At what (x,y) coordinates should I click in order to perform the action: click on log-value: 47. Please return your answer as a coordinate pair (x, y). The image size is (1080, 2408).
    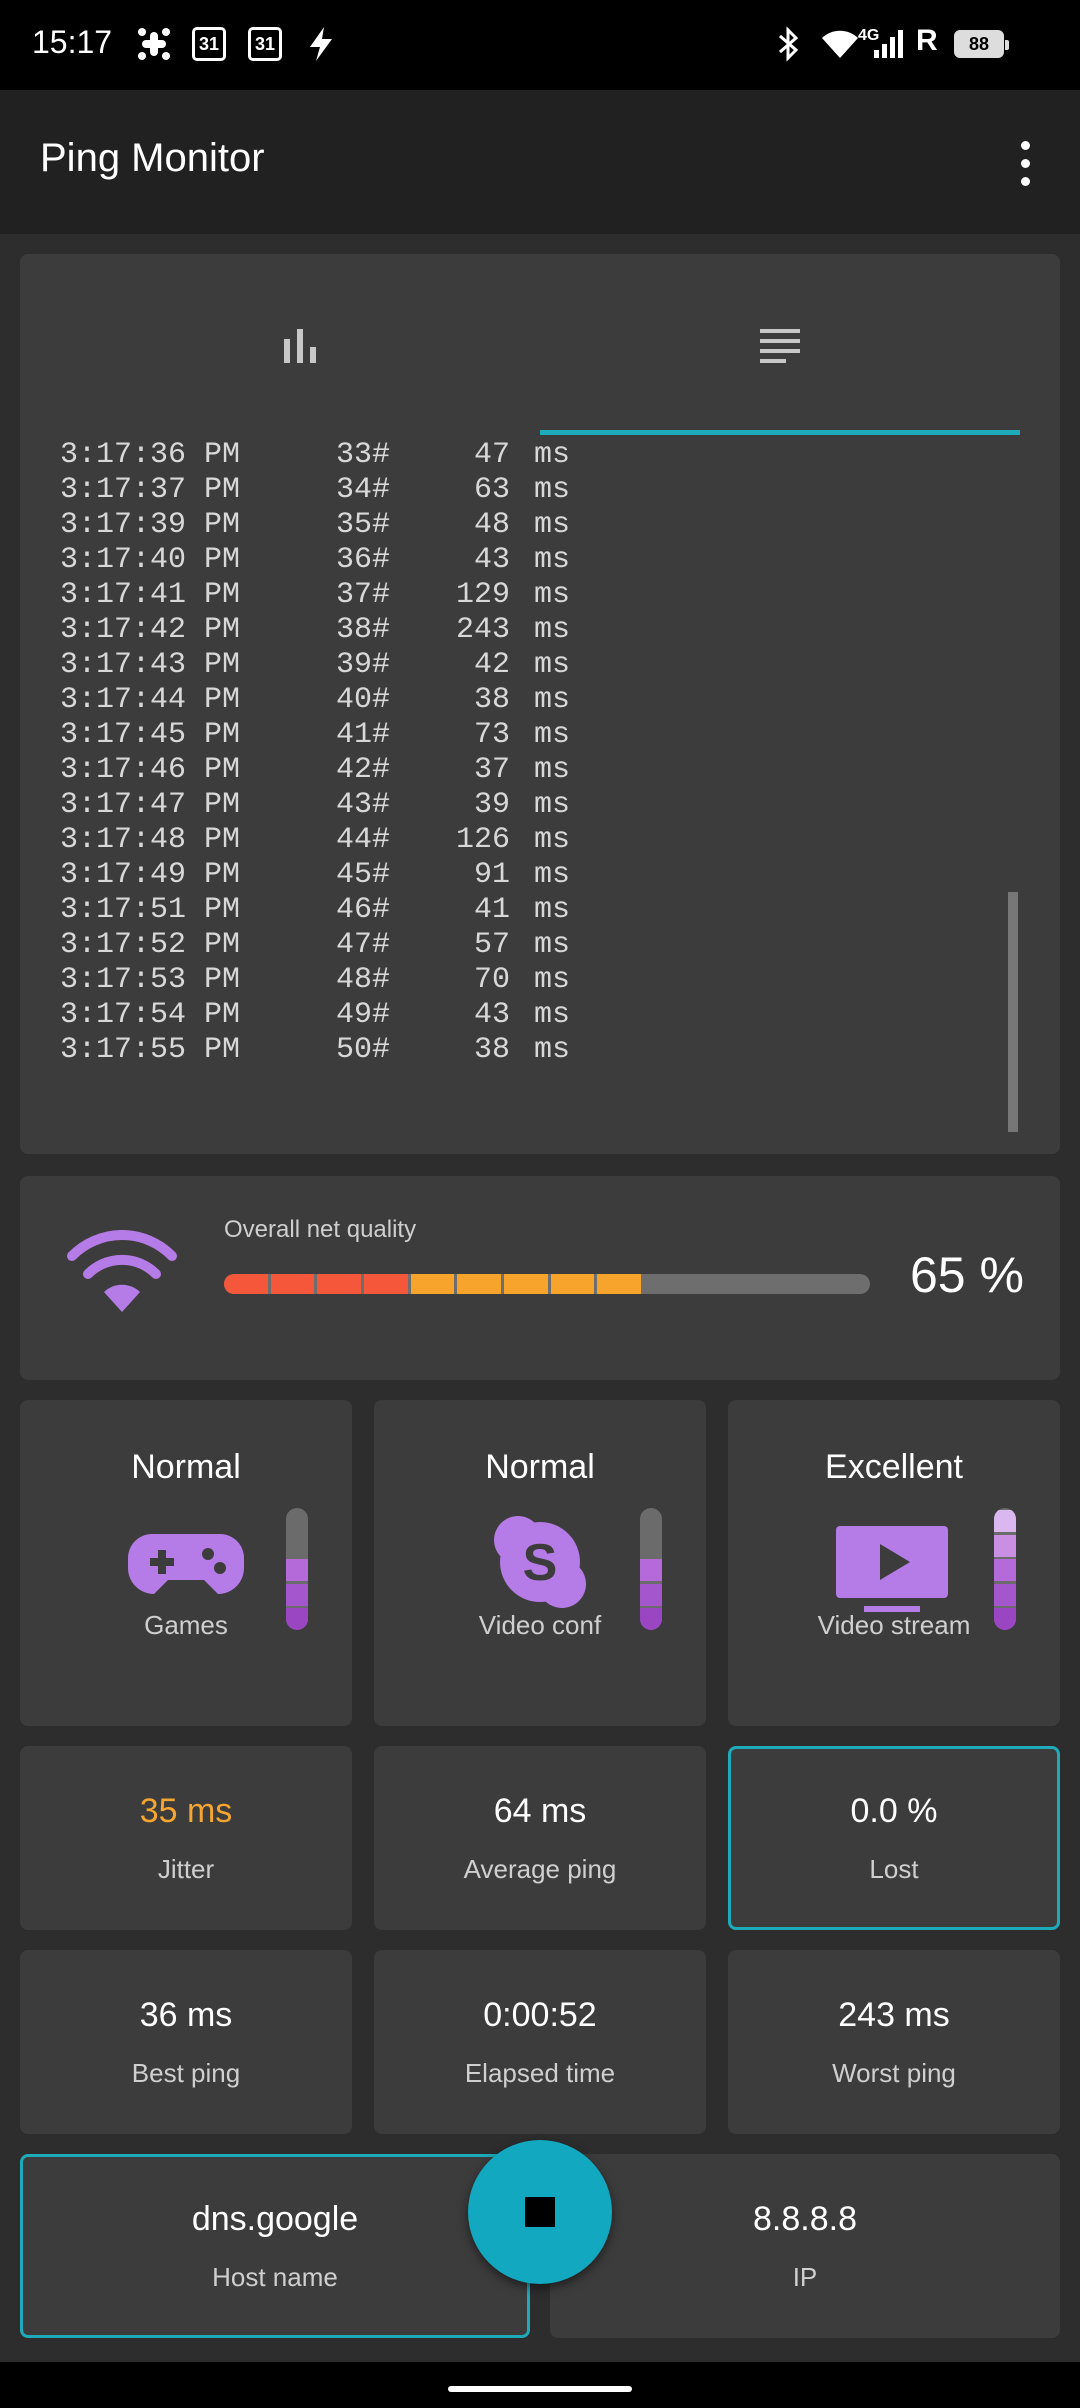
    Looking at the image, I should click on (491, 455).